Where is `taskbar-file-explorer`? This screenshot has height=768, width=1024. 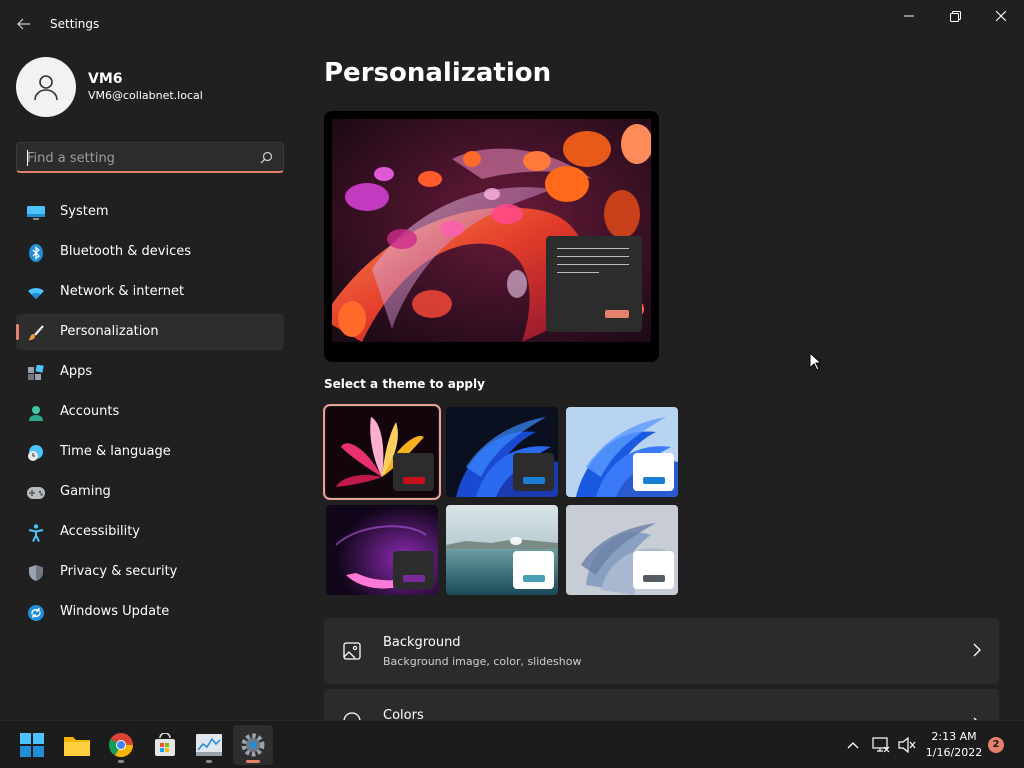 taskbar-file-explorer is located at coordinates (77, 745).